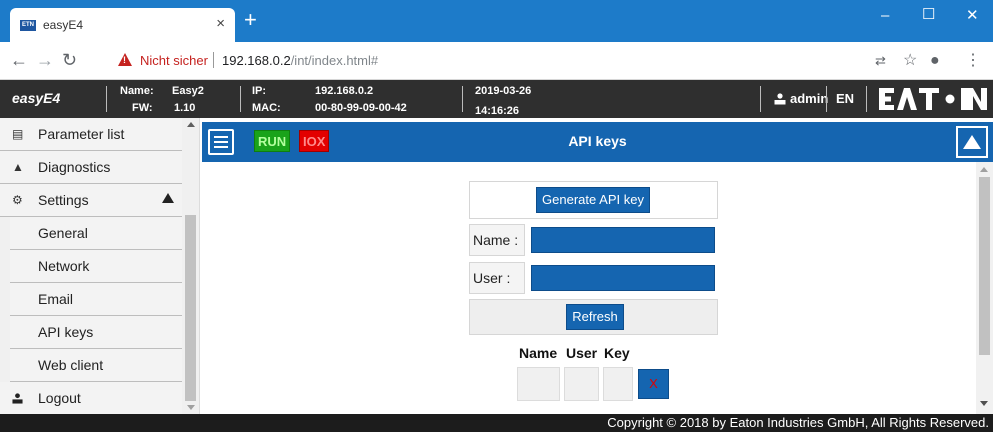  Describe the element at coordinates (59, 398) in the screenshot. I see `sidebar-item-label: Logout` at that location.